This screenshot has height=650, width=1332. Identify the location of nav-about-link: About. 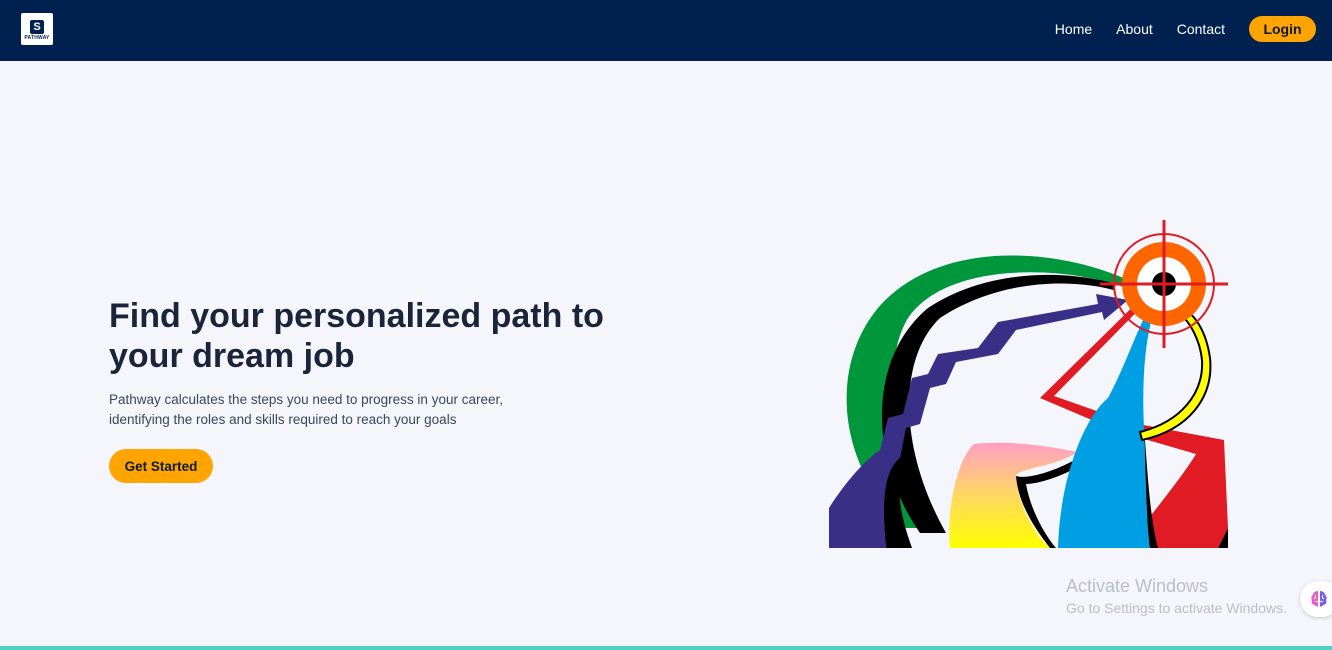
(1134, 29).